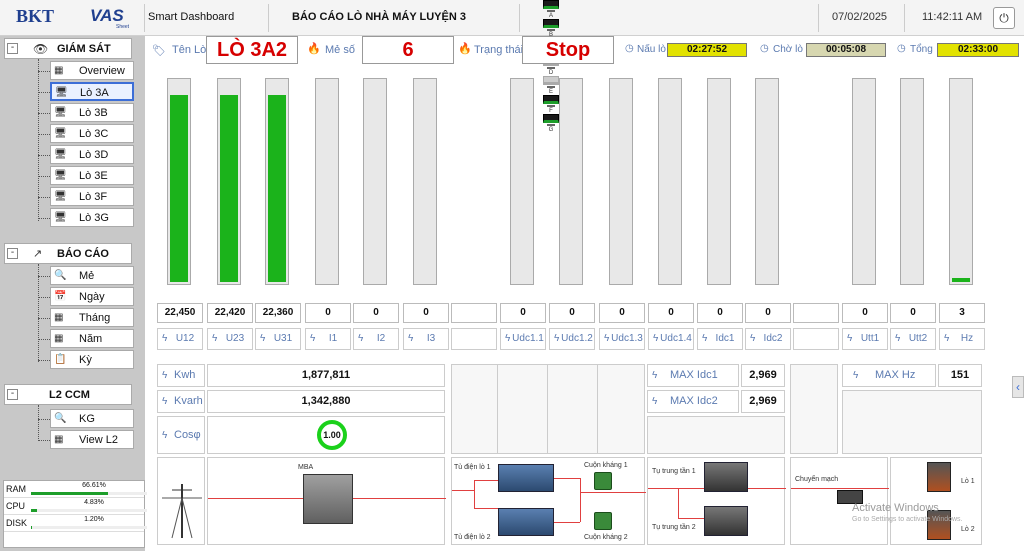  I want to click on nau-lo-label: Nấu lò, so click(651, 49).